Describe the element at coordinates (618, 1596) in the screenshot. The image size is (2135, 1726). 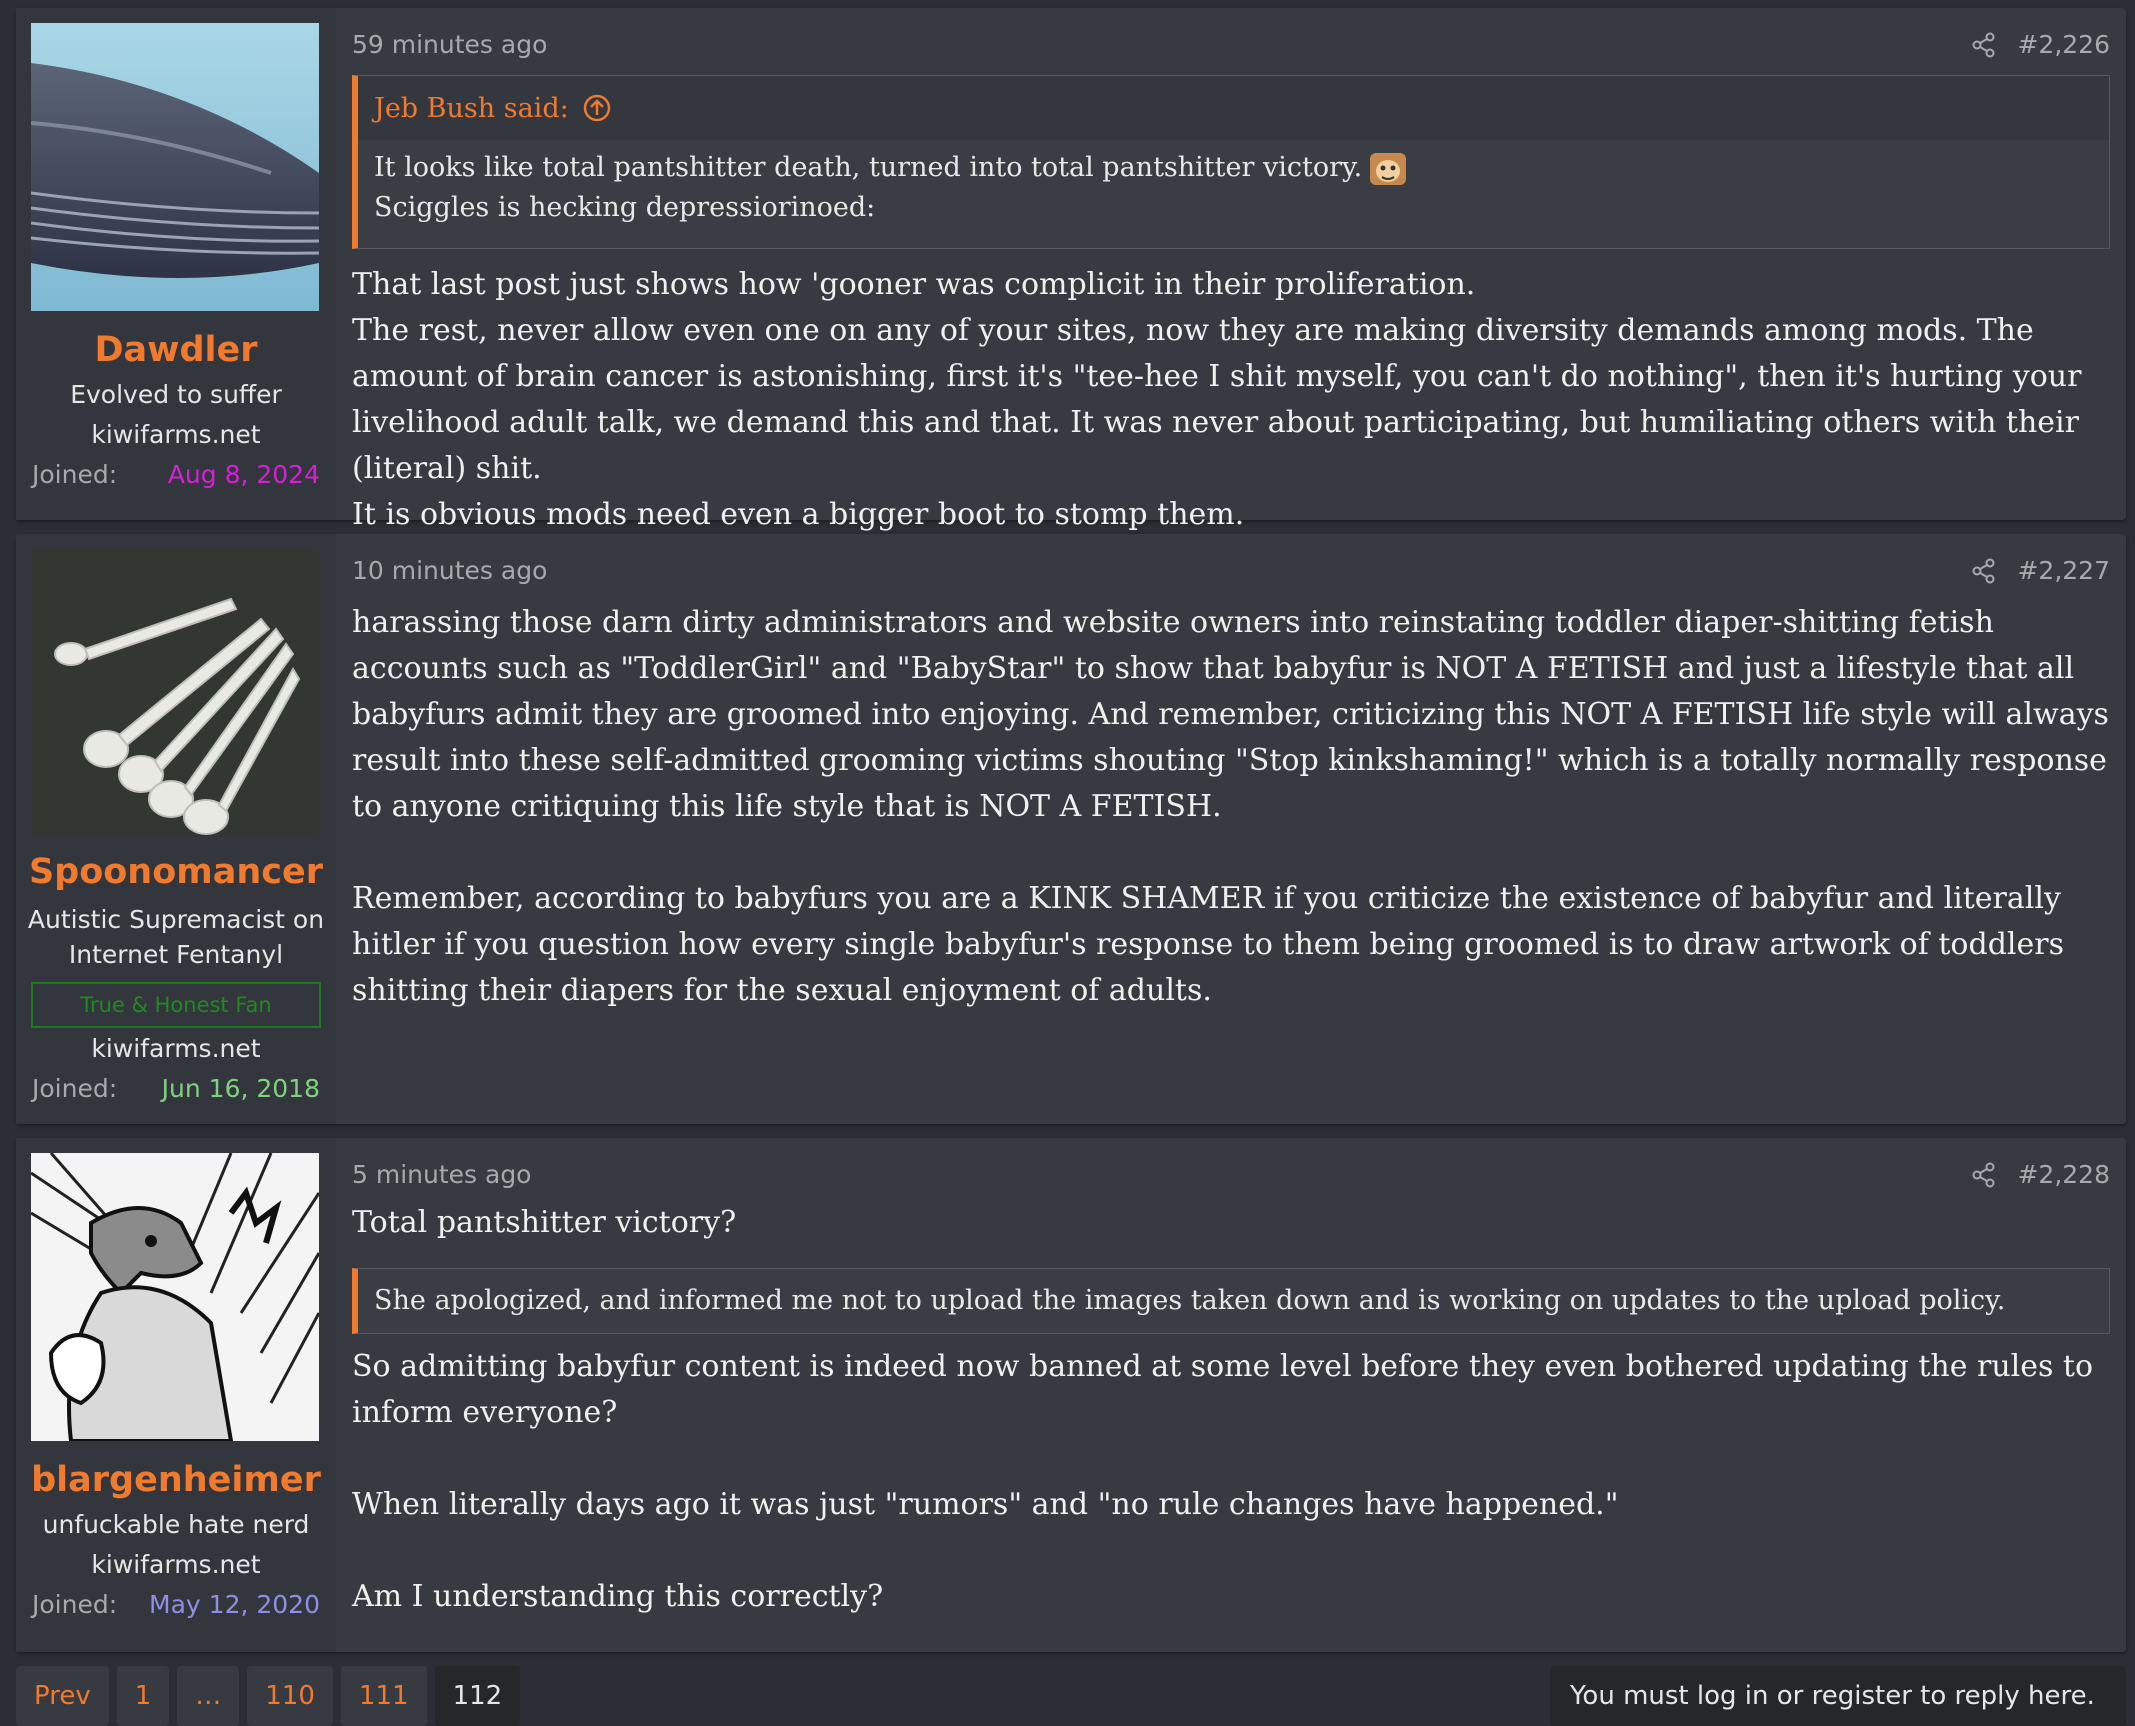
I see `post-paragraph: Am I understanding this correctly?` at that location.